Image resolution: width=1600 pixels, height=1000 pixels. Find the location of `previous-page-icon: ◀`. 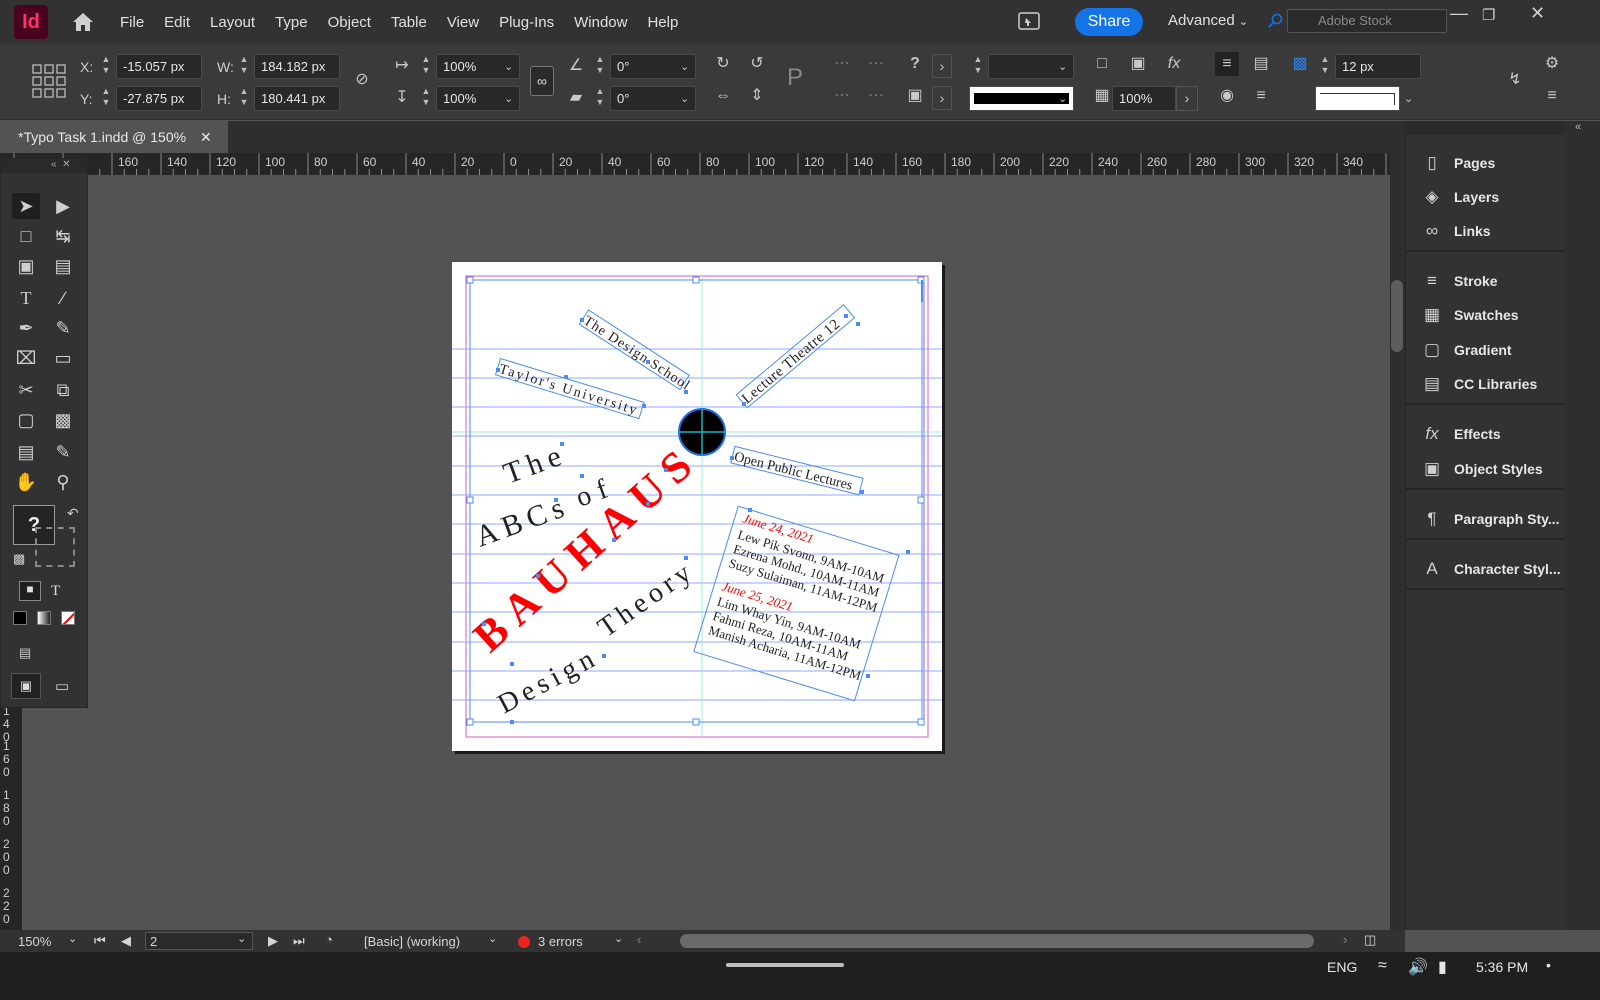

previous-page-icon: ◀ is located at coordinates (126, 941).